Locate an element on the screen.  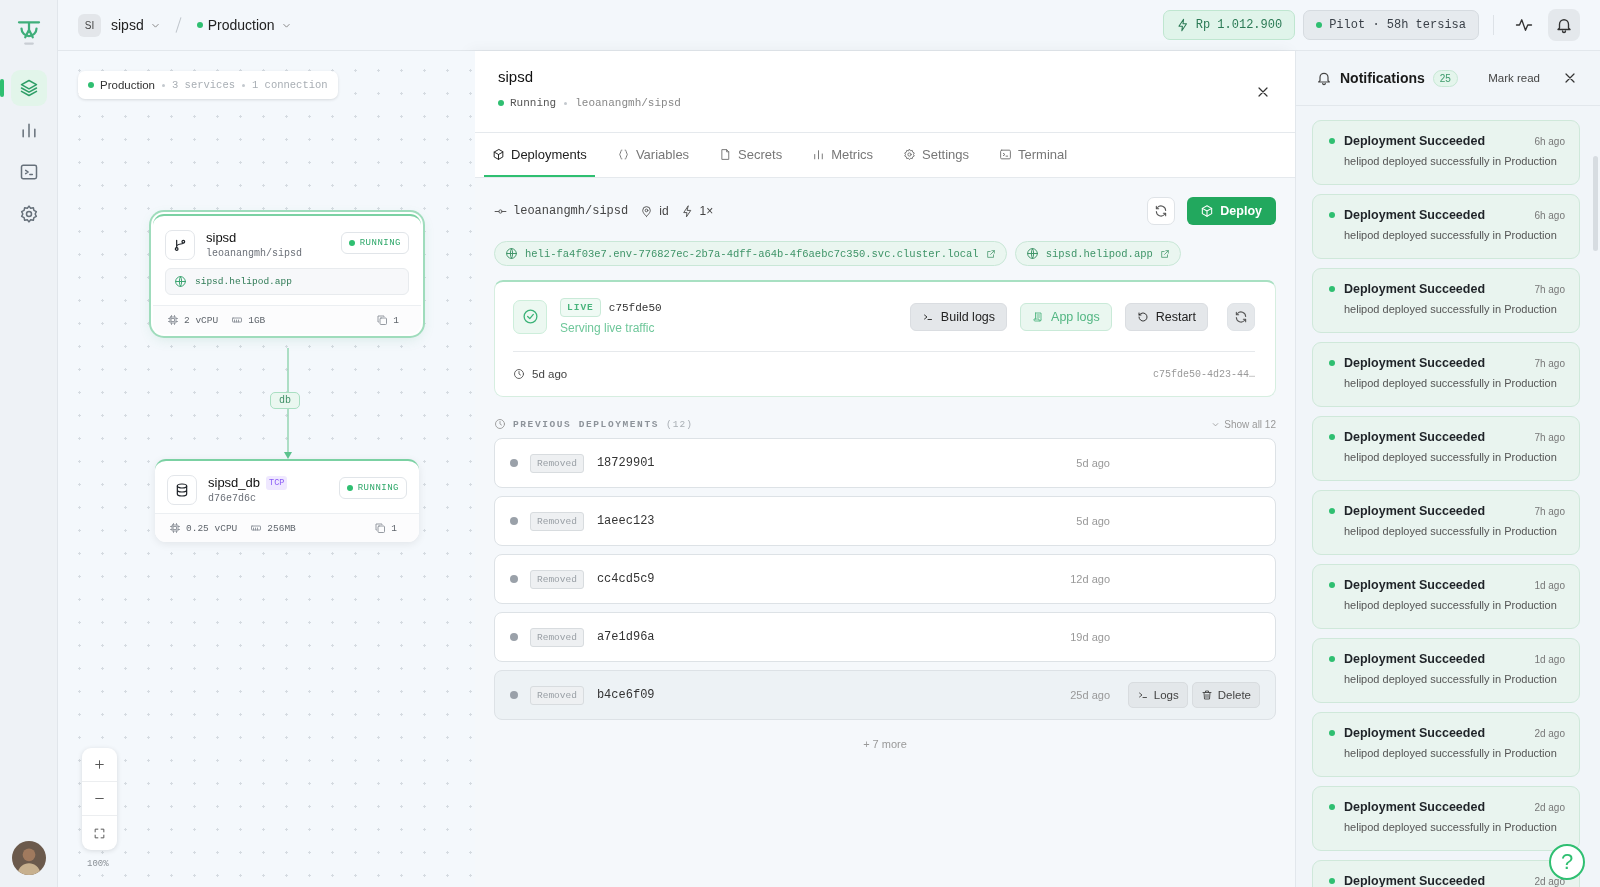
project-avatar: SI is located at coordinates (89, 25).